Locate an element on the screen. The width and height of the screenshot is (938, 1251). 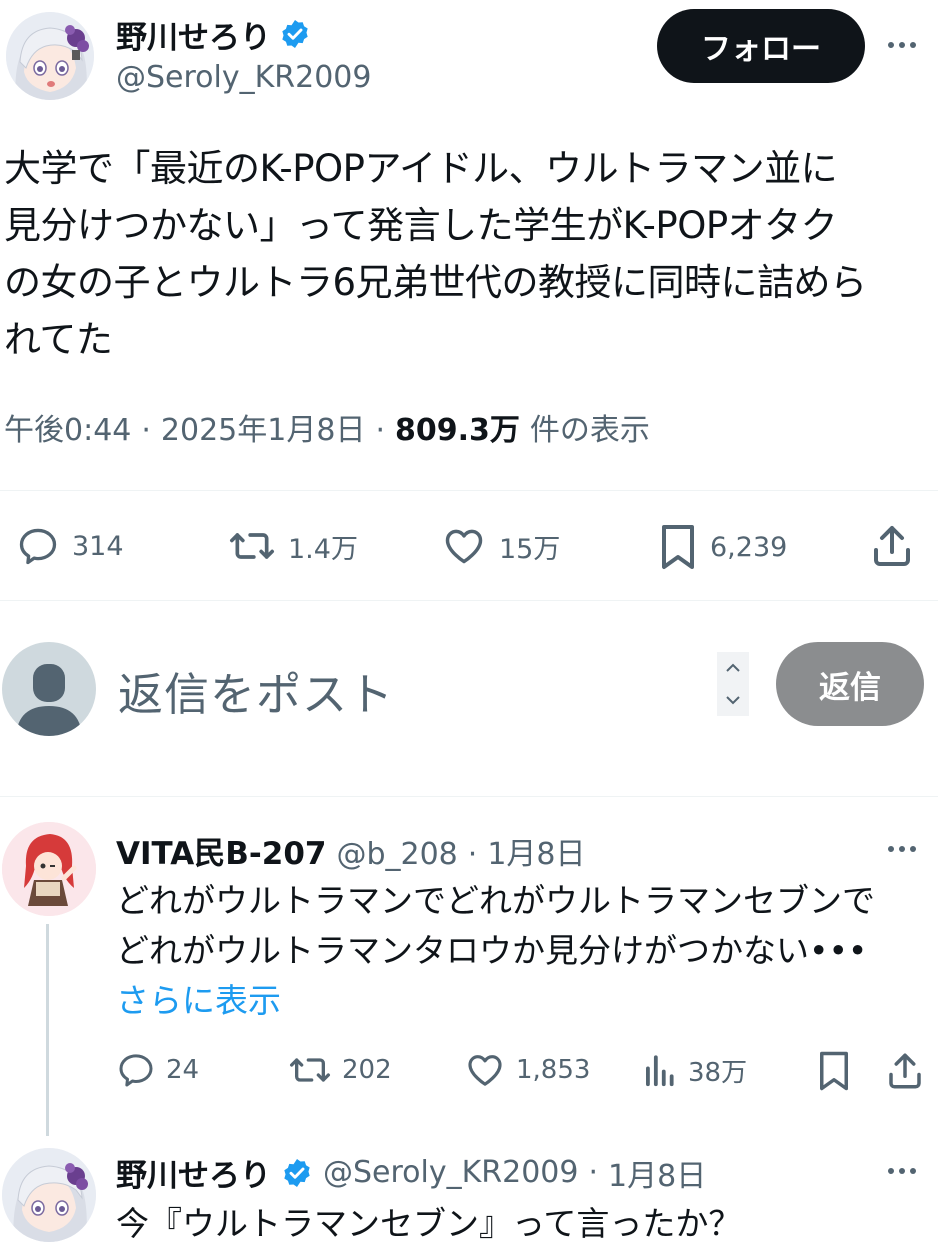
reply-display-name: 野川せろり is located at coordinates (193, 1172).